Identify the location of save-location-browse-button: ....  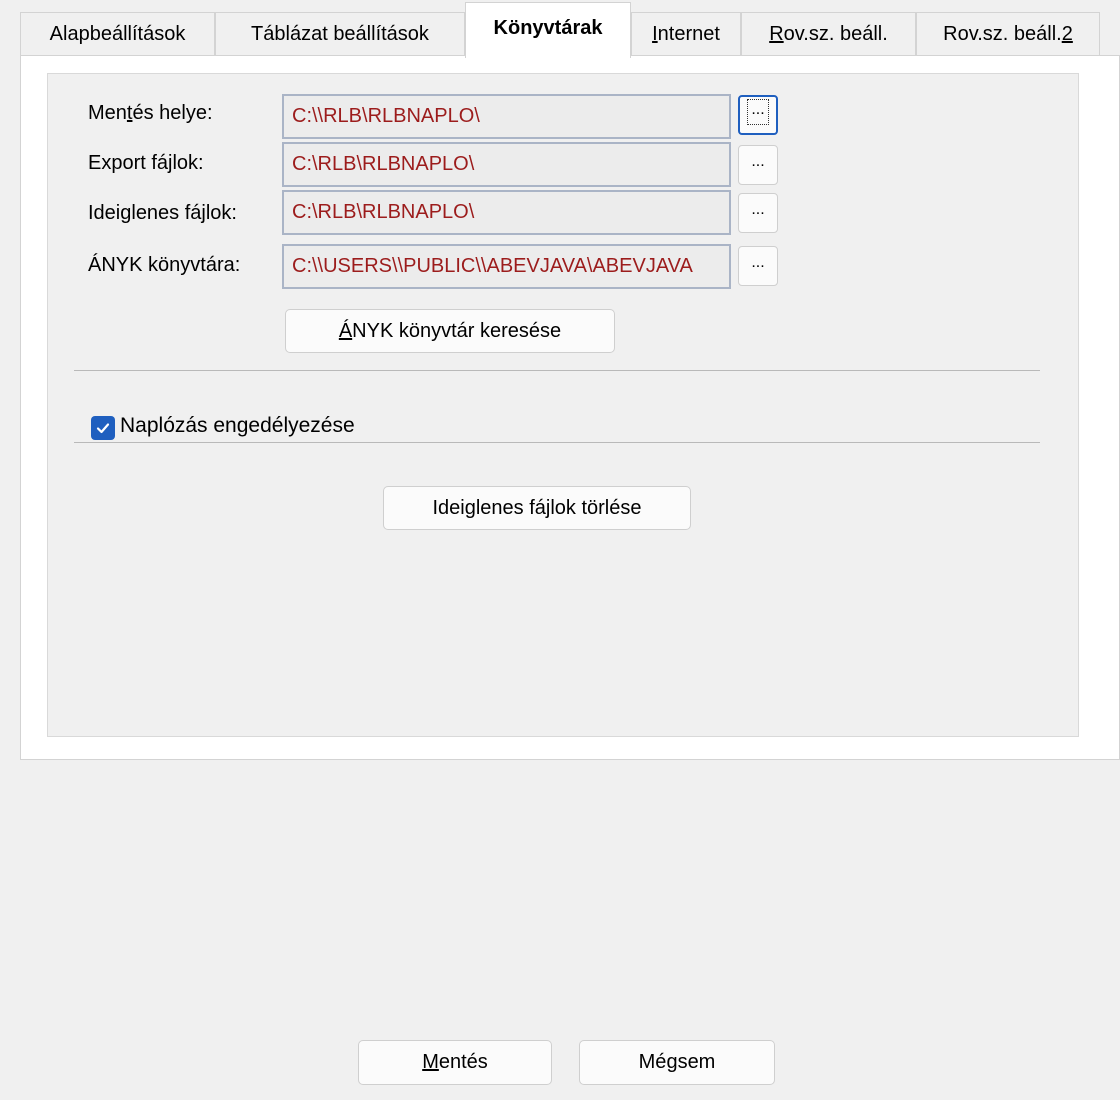
(758, 115).